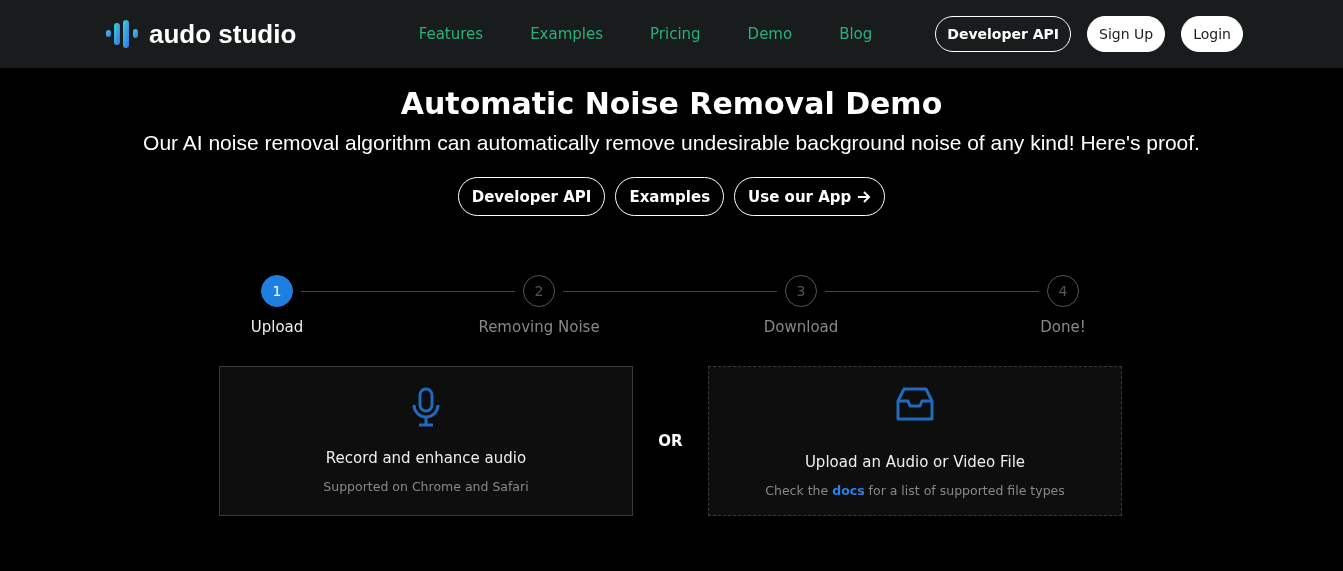 The width and height of the screenshot is (1343, 571). Describe the element at coordinates (1063, 327) in the screenshot. I see `step-label: Done!` at that location.